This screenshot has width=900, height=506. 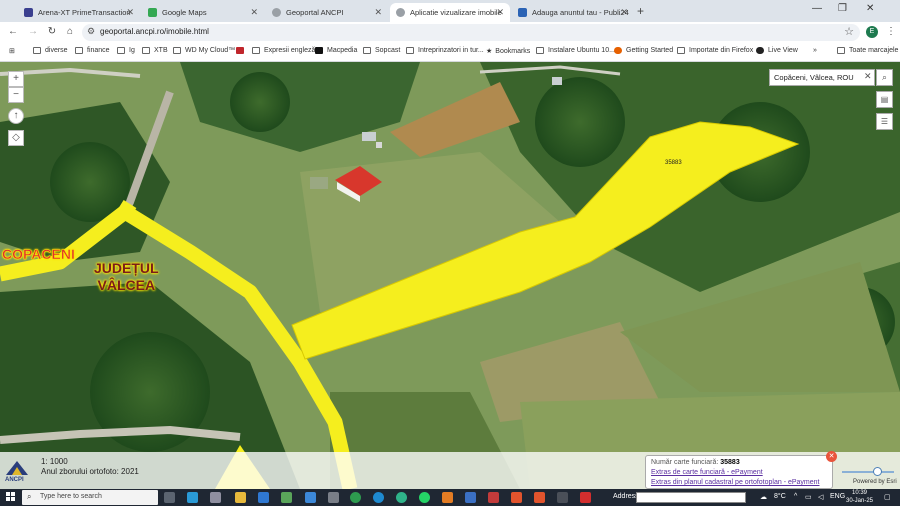 I want to click on reload-icon: ↻, so click(x=52, y=32).